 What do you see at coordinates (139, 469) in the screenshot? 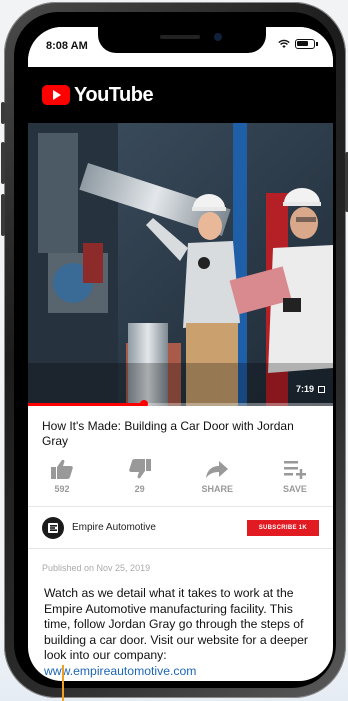
I see `thumbs-down-icon` at bounding box center [139, 469].